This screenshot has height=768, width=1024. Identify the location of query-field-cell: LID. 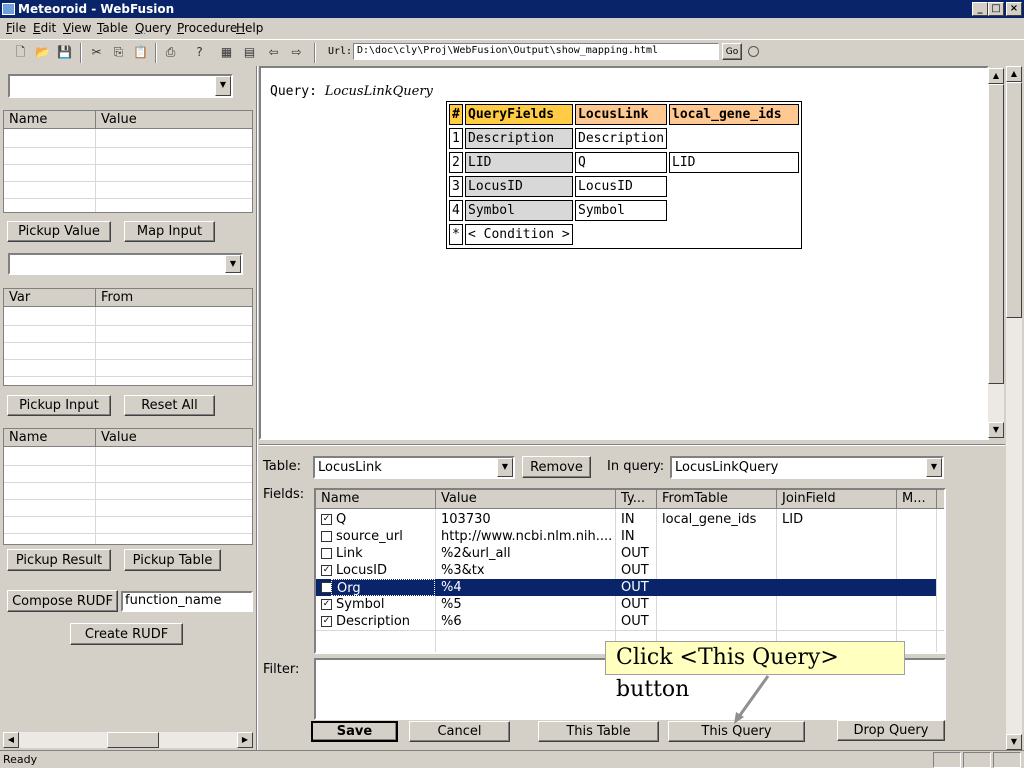
(519, 162).